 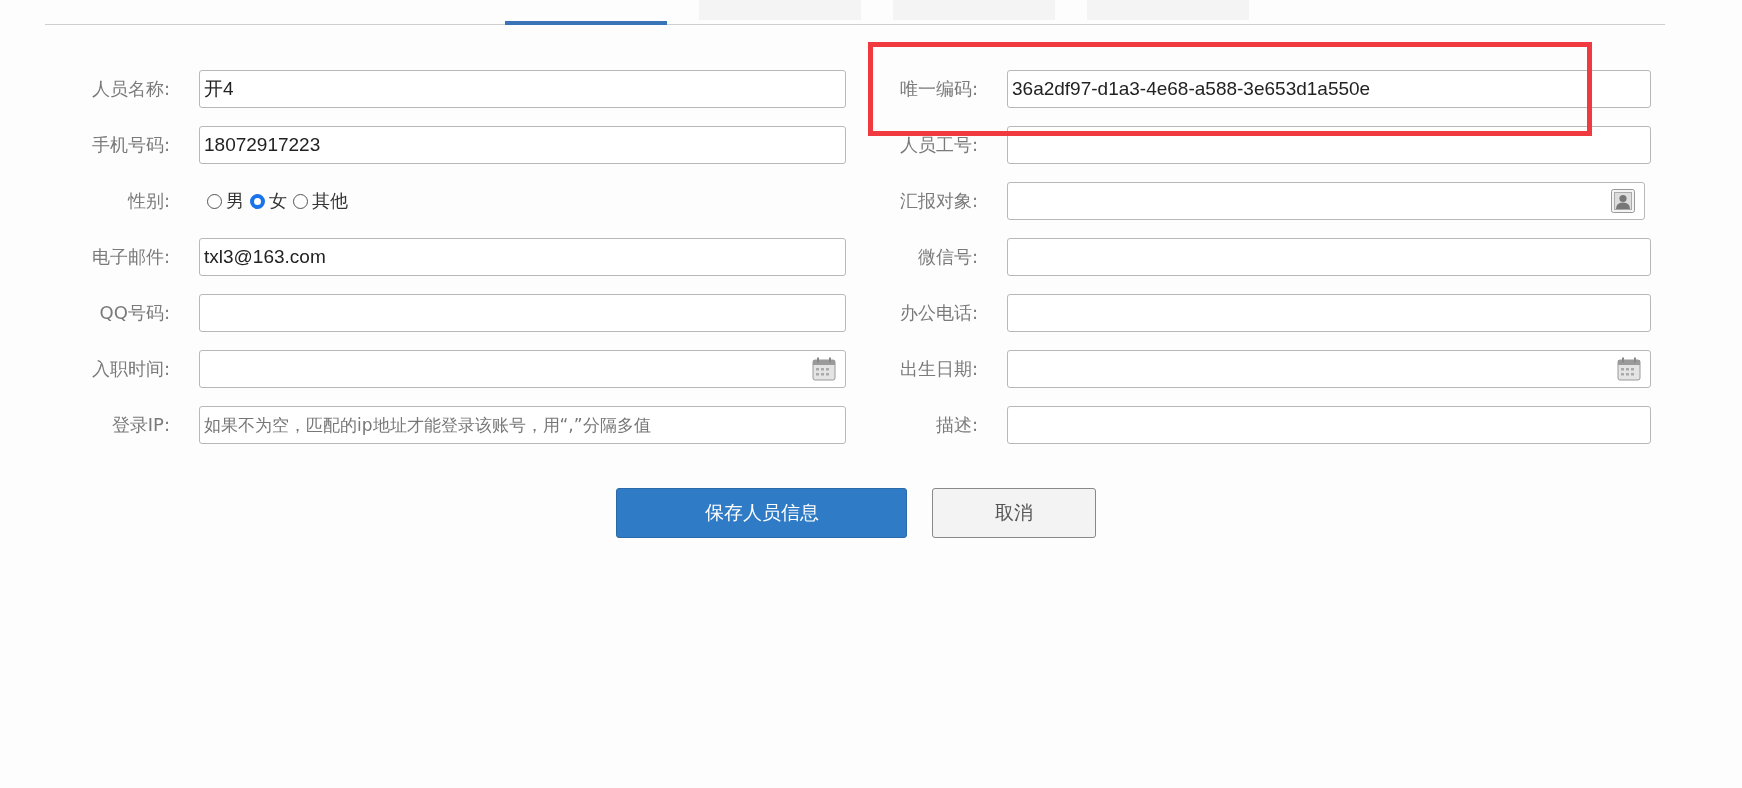 What do you see at coordinates (938, 89) in the screenshot?
I see `field-label: 唯一编码:` at bounding box center [938, 89].